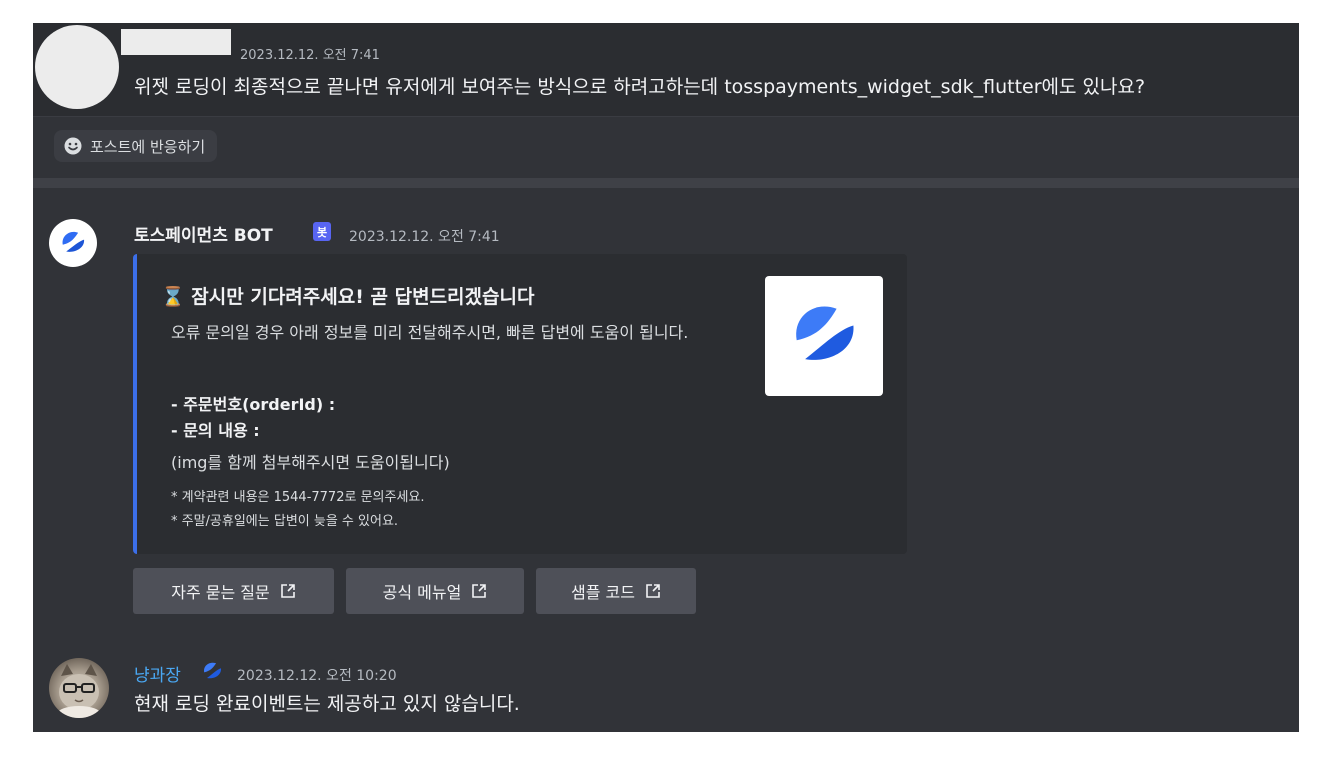 The image size is (1330, 766). What do you see at coordinates (253, 404) in the screenshot?
I see `embed-field-order-id: - 주문번호(orderId) :` at bounding box center [253, 404].